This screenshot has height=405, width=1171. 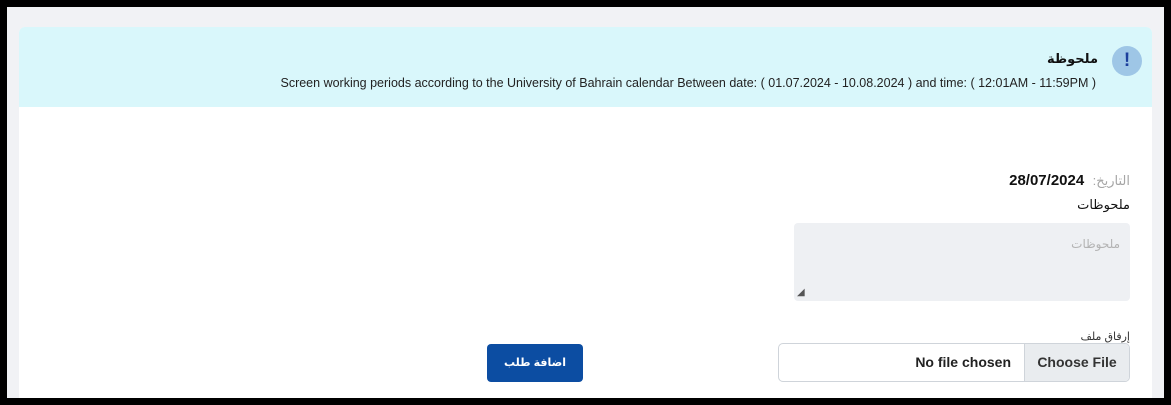 I want to click on notes-textarea: ملحوظات ◢, so click(x=962, y=262).